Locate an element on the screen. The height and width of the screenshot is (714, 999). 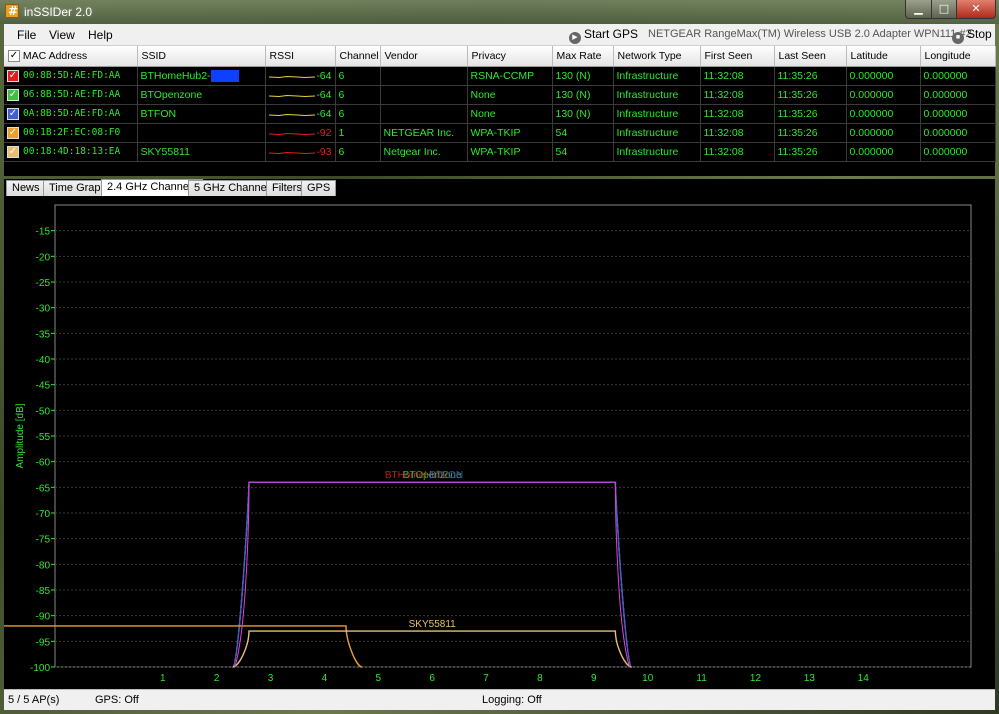
cell-ssid is located at coordinates (201, 133).